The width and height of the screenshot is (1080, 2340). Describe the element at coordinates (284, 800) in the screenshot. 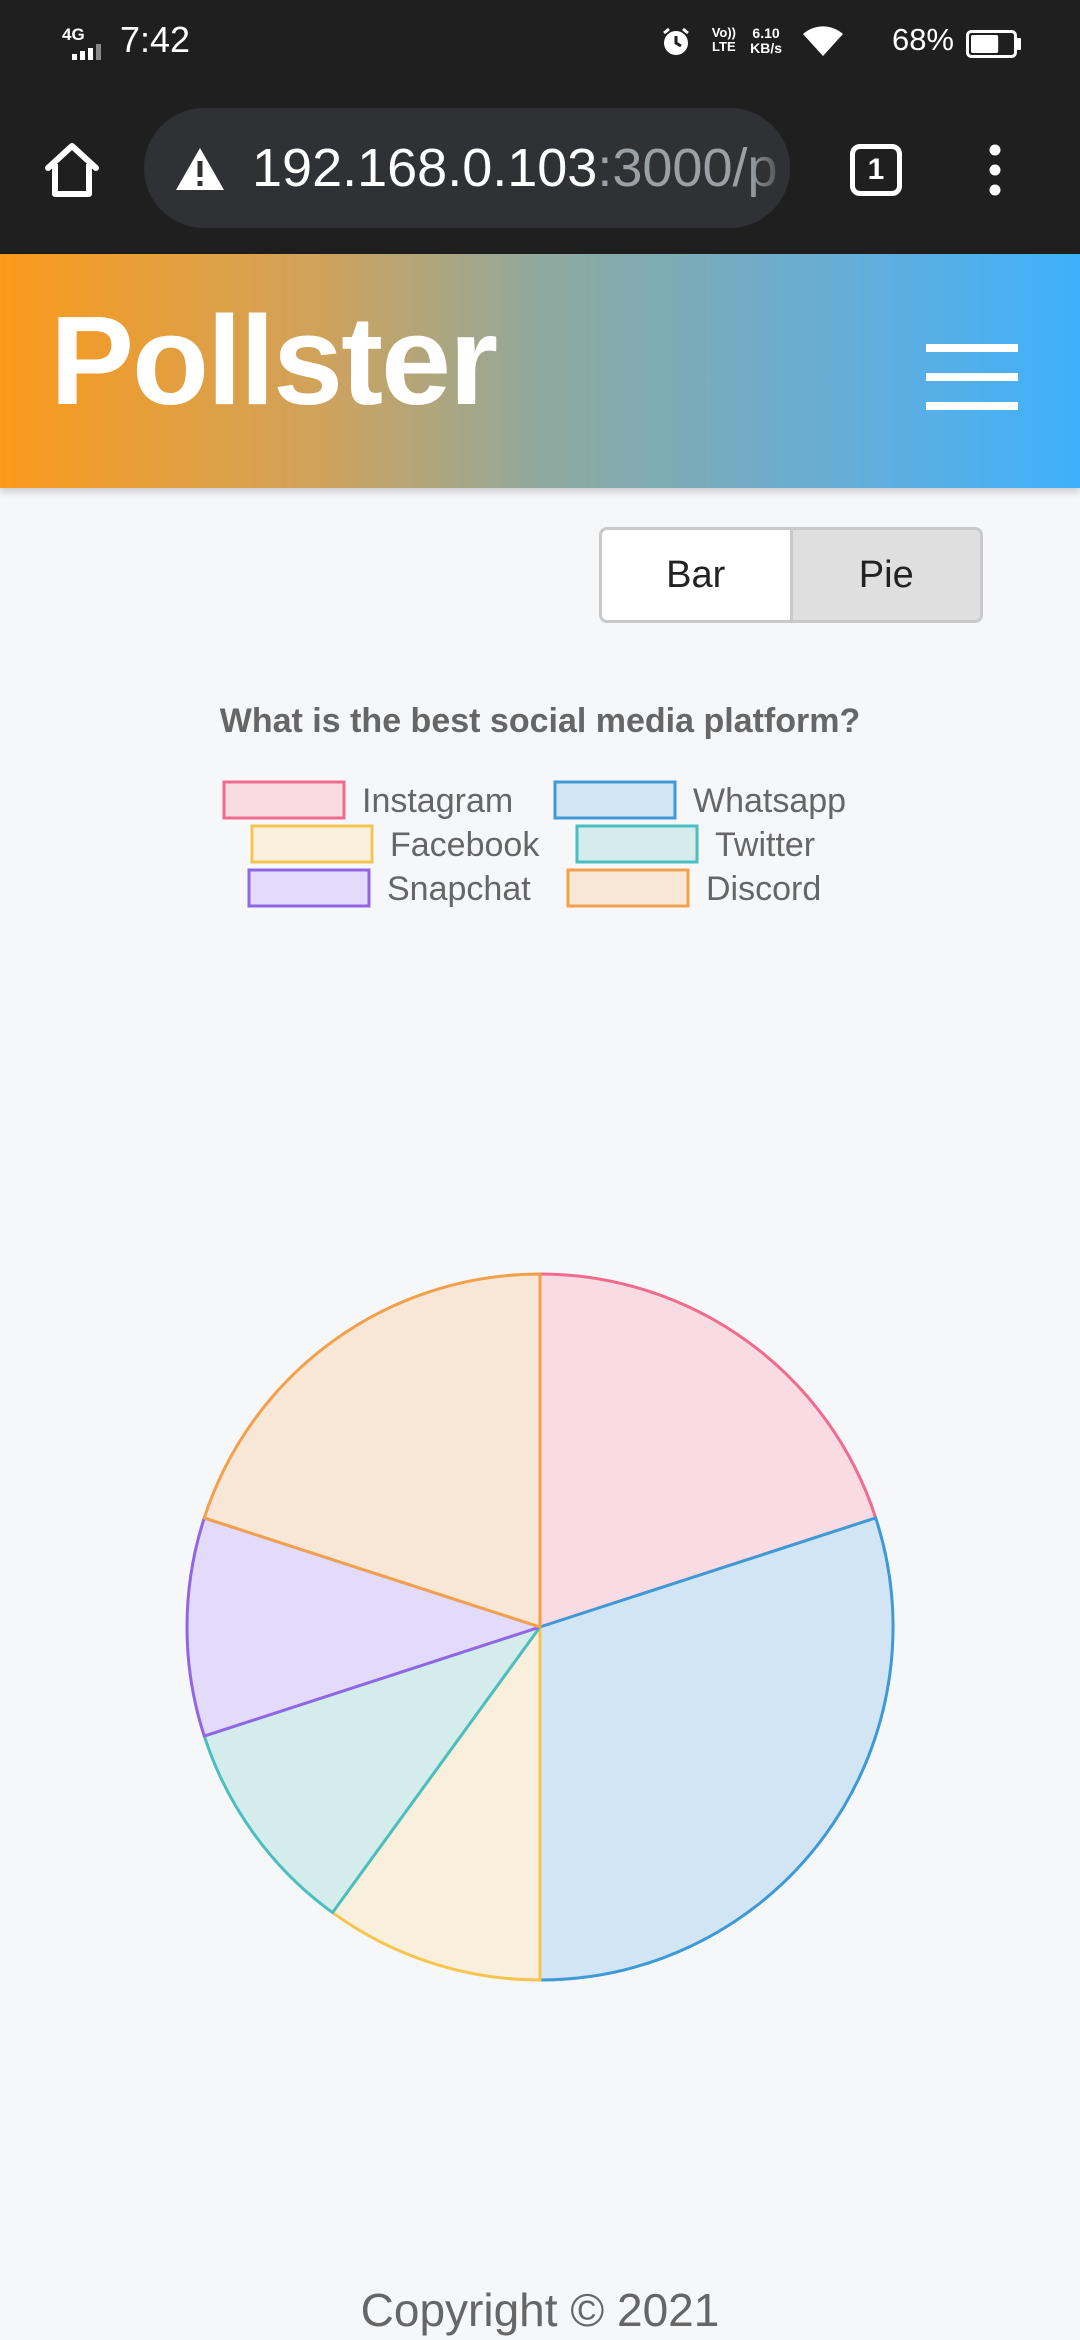

I see `legend-swatch-instagram` at that location.